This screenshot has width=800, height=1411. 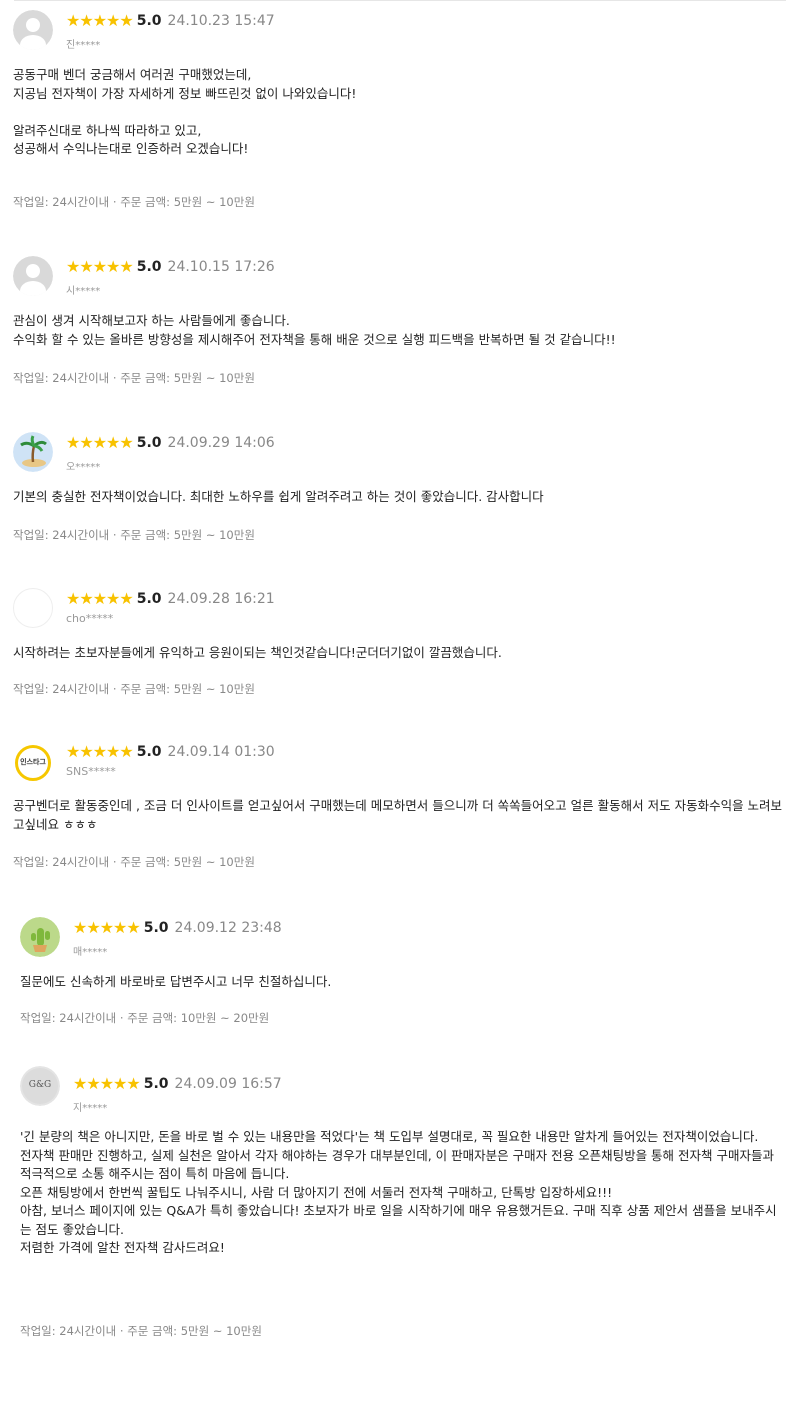 I want to click on review-date: 24.09.09 16:57, so click(x=228, y=1084).